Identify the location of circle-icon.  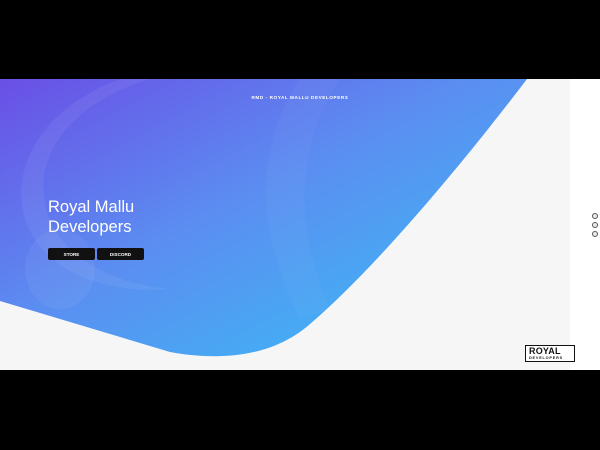
(595, 234).